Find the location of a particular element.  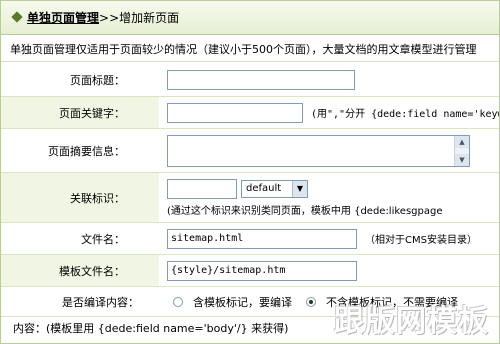

scroll-down-icon: ▼ is located at coordinates (462, 159).